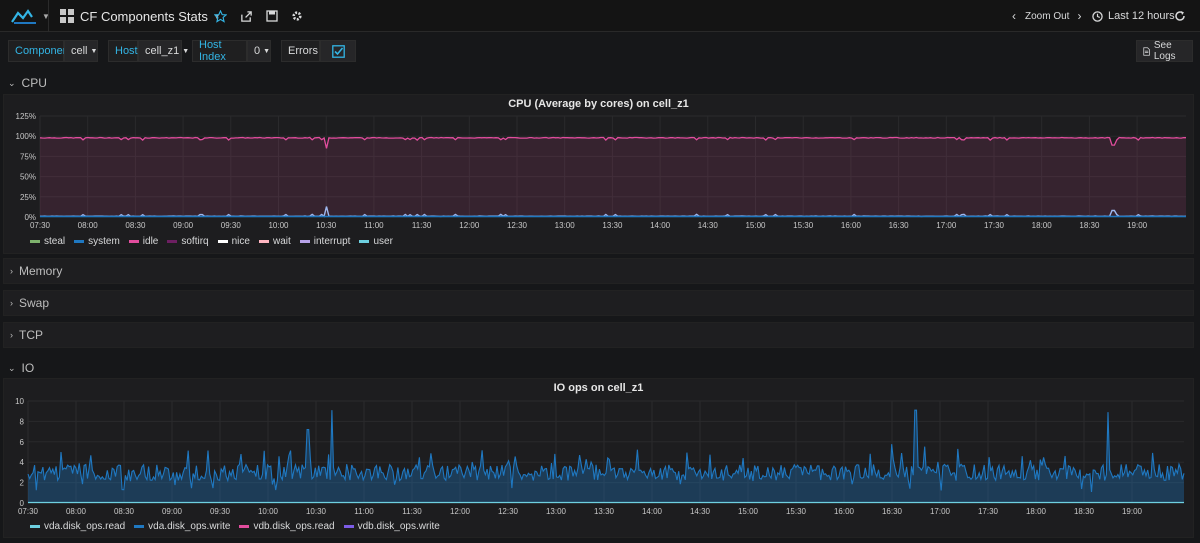  Describe the element at coordinates (28, 156) in the screenshot. I see `y-tick-label: 75%` at that location.